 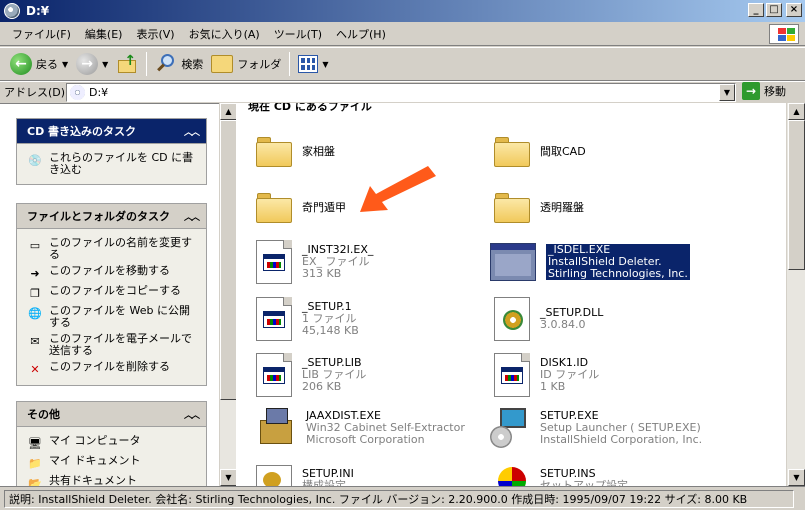 What do you see at coordinates (301, 208) in the screenshot?
I see `folder-item: 奇門遁甲` at bounding box center [301, 208].